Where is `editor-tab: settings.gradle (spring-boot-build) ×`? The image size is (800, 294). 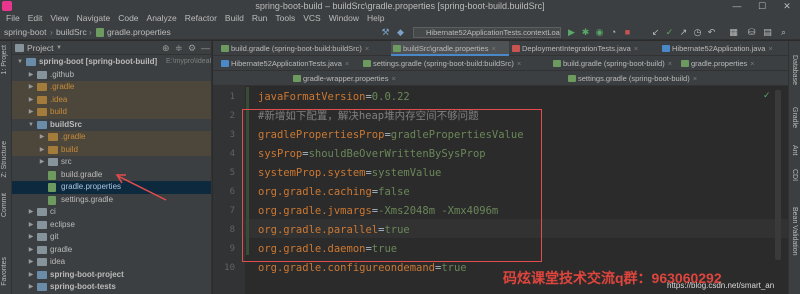 editor-tab: settings.gradle (spring-boot-build) × is located at coordinates (641, 78).